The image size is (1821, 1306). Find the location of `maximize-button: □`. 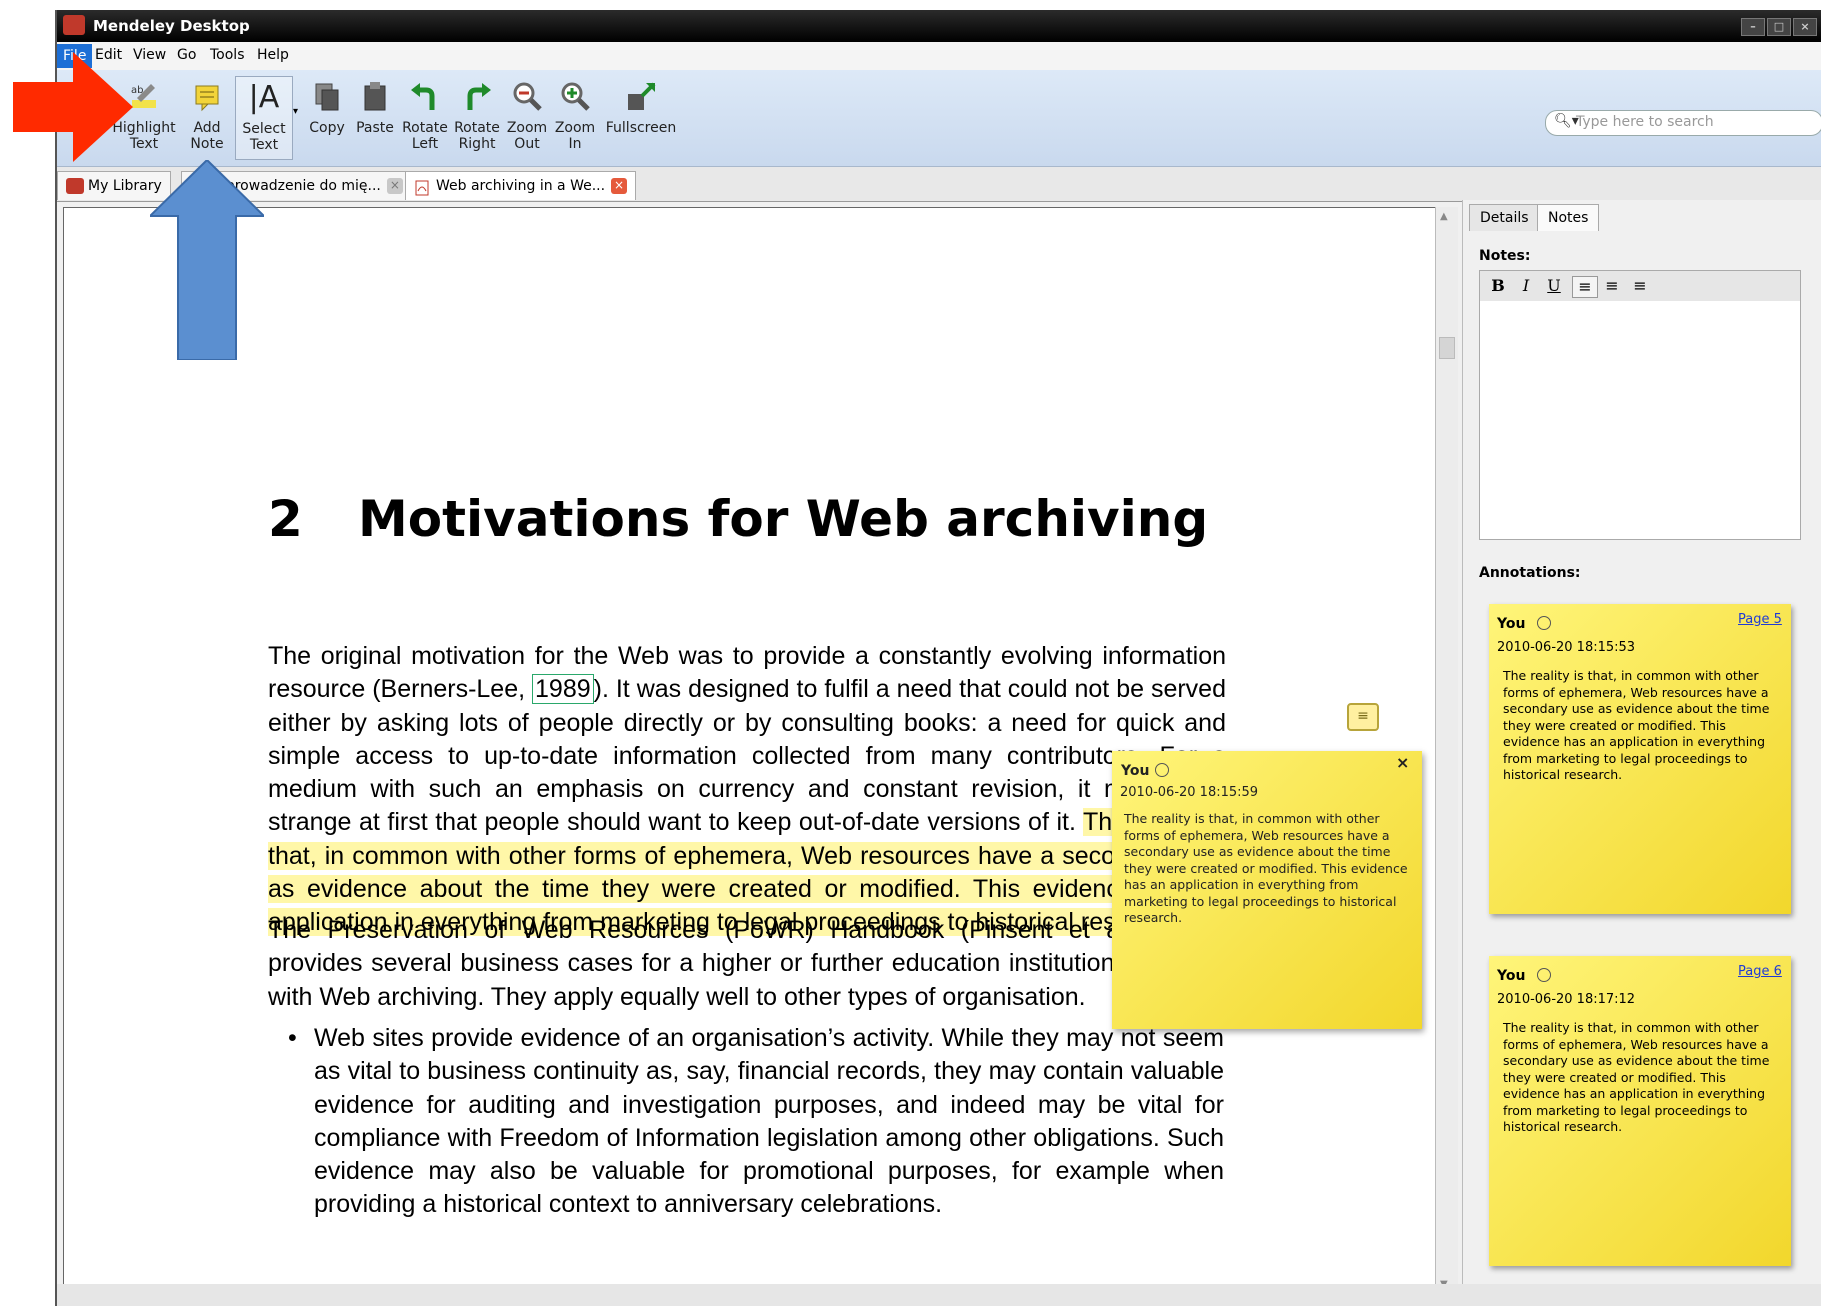

maximize-button: □ is located at coordinates (1779, 27).